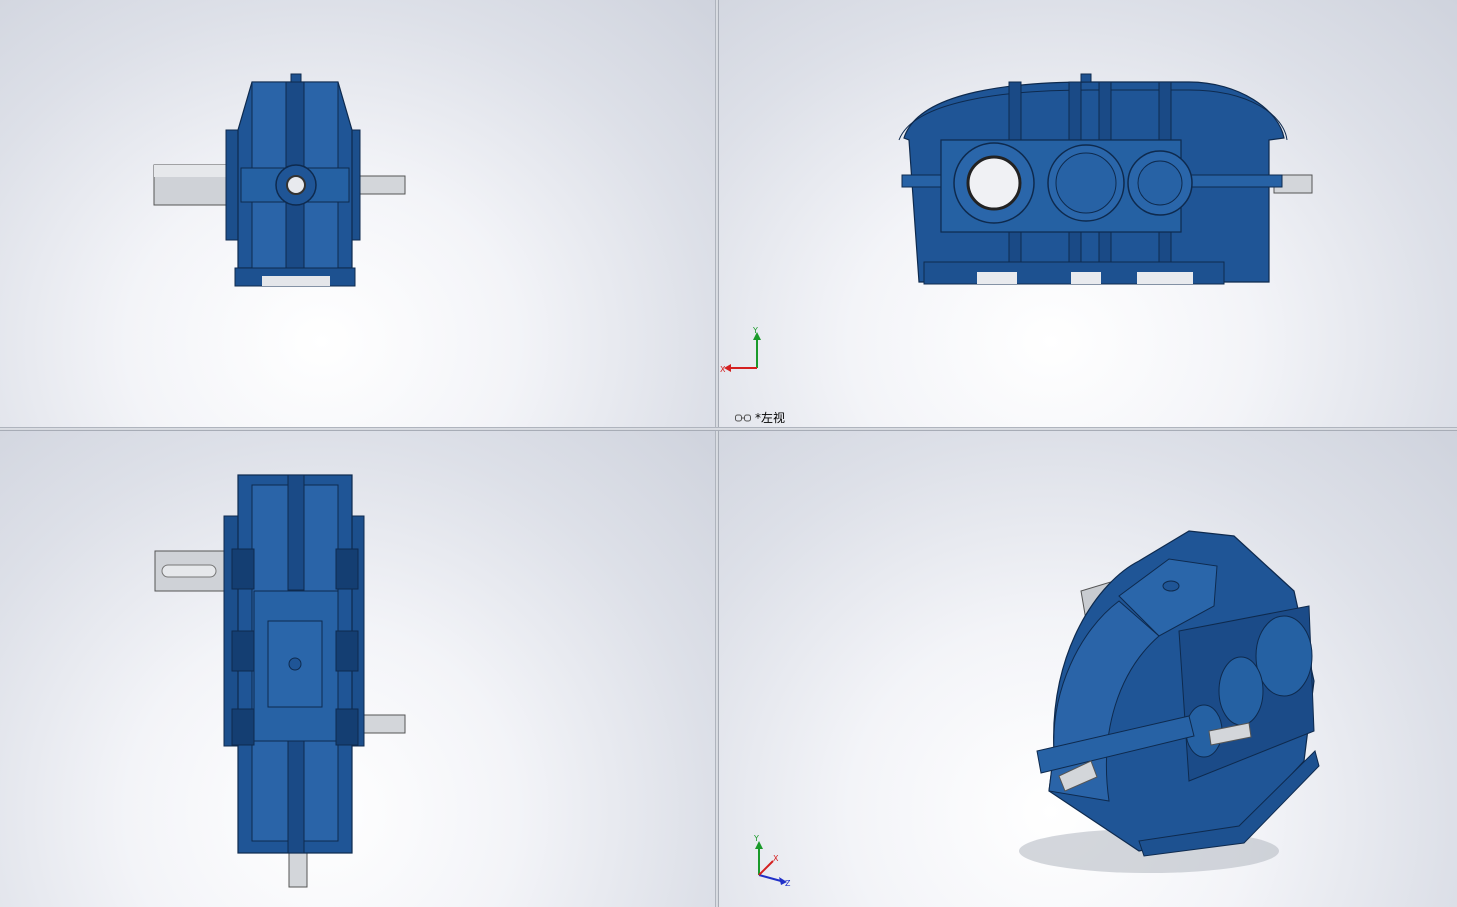 The width and height of the screenshot is (1457, 907). I want to click on view-label: *左视, so click(760, 417).